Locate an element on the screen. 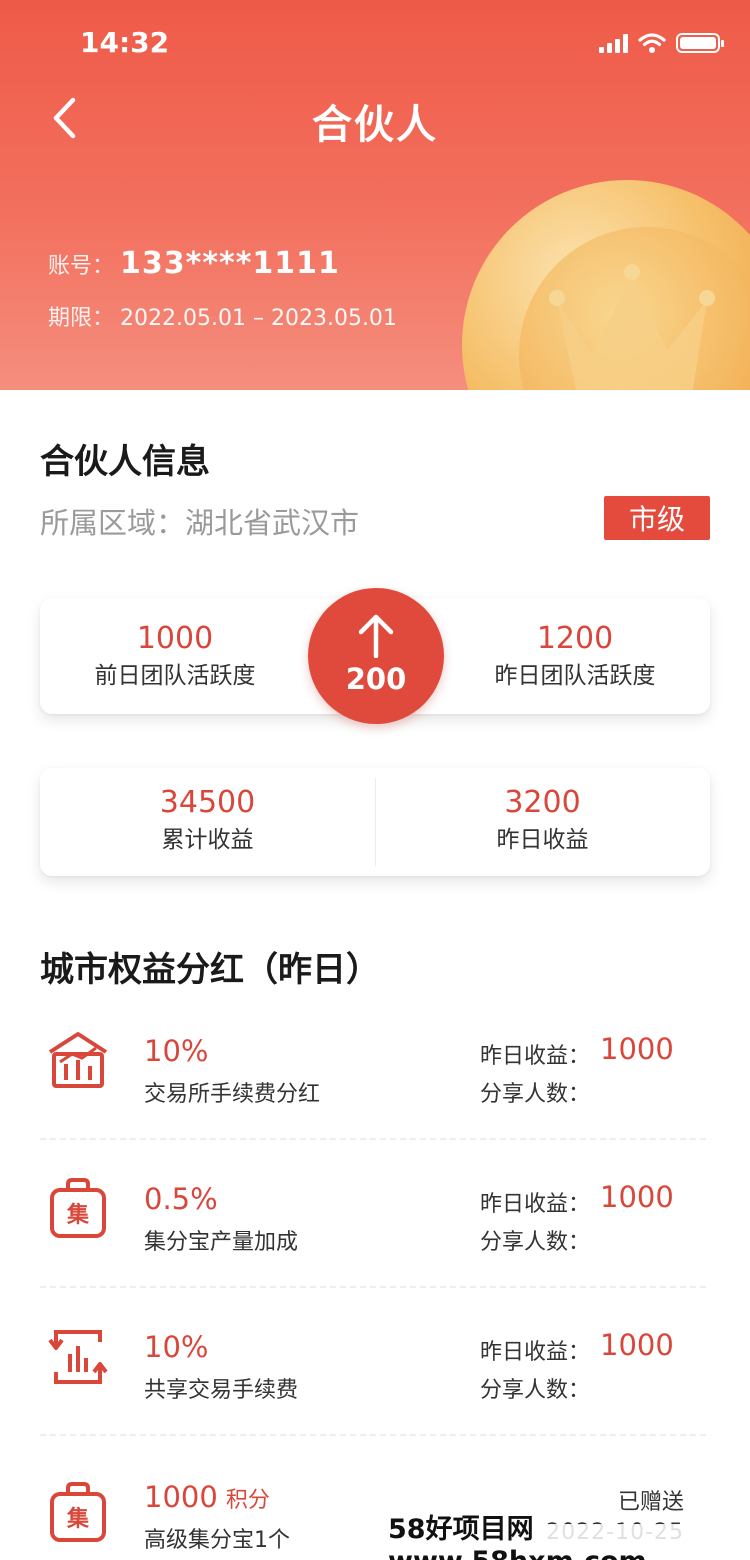  partner-info-title: 合伙人信息 is located at coordinates (125, 462).